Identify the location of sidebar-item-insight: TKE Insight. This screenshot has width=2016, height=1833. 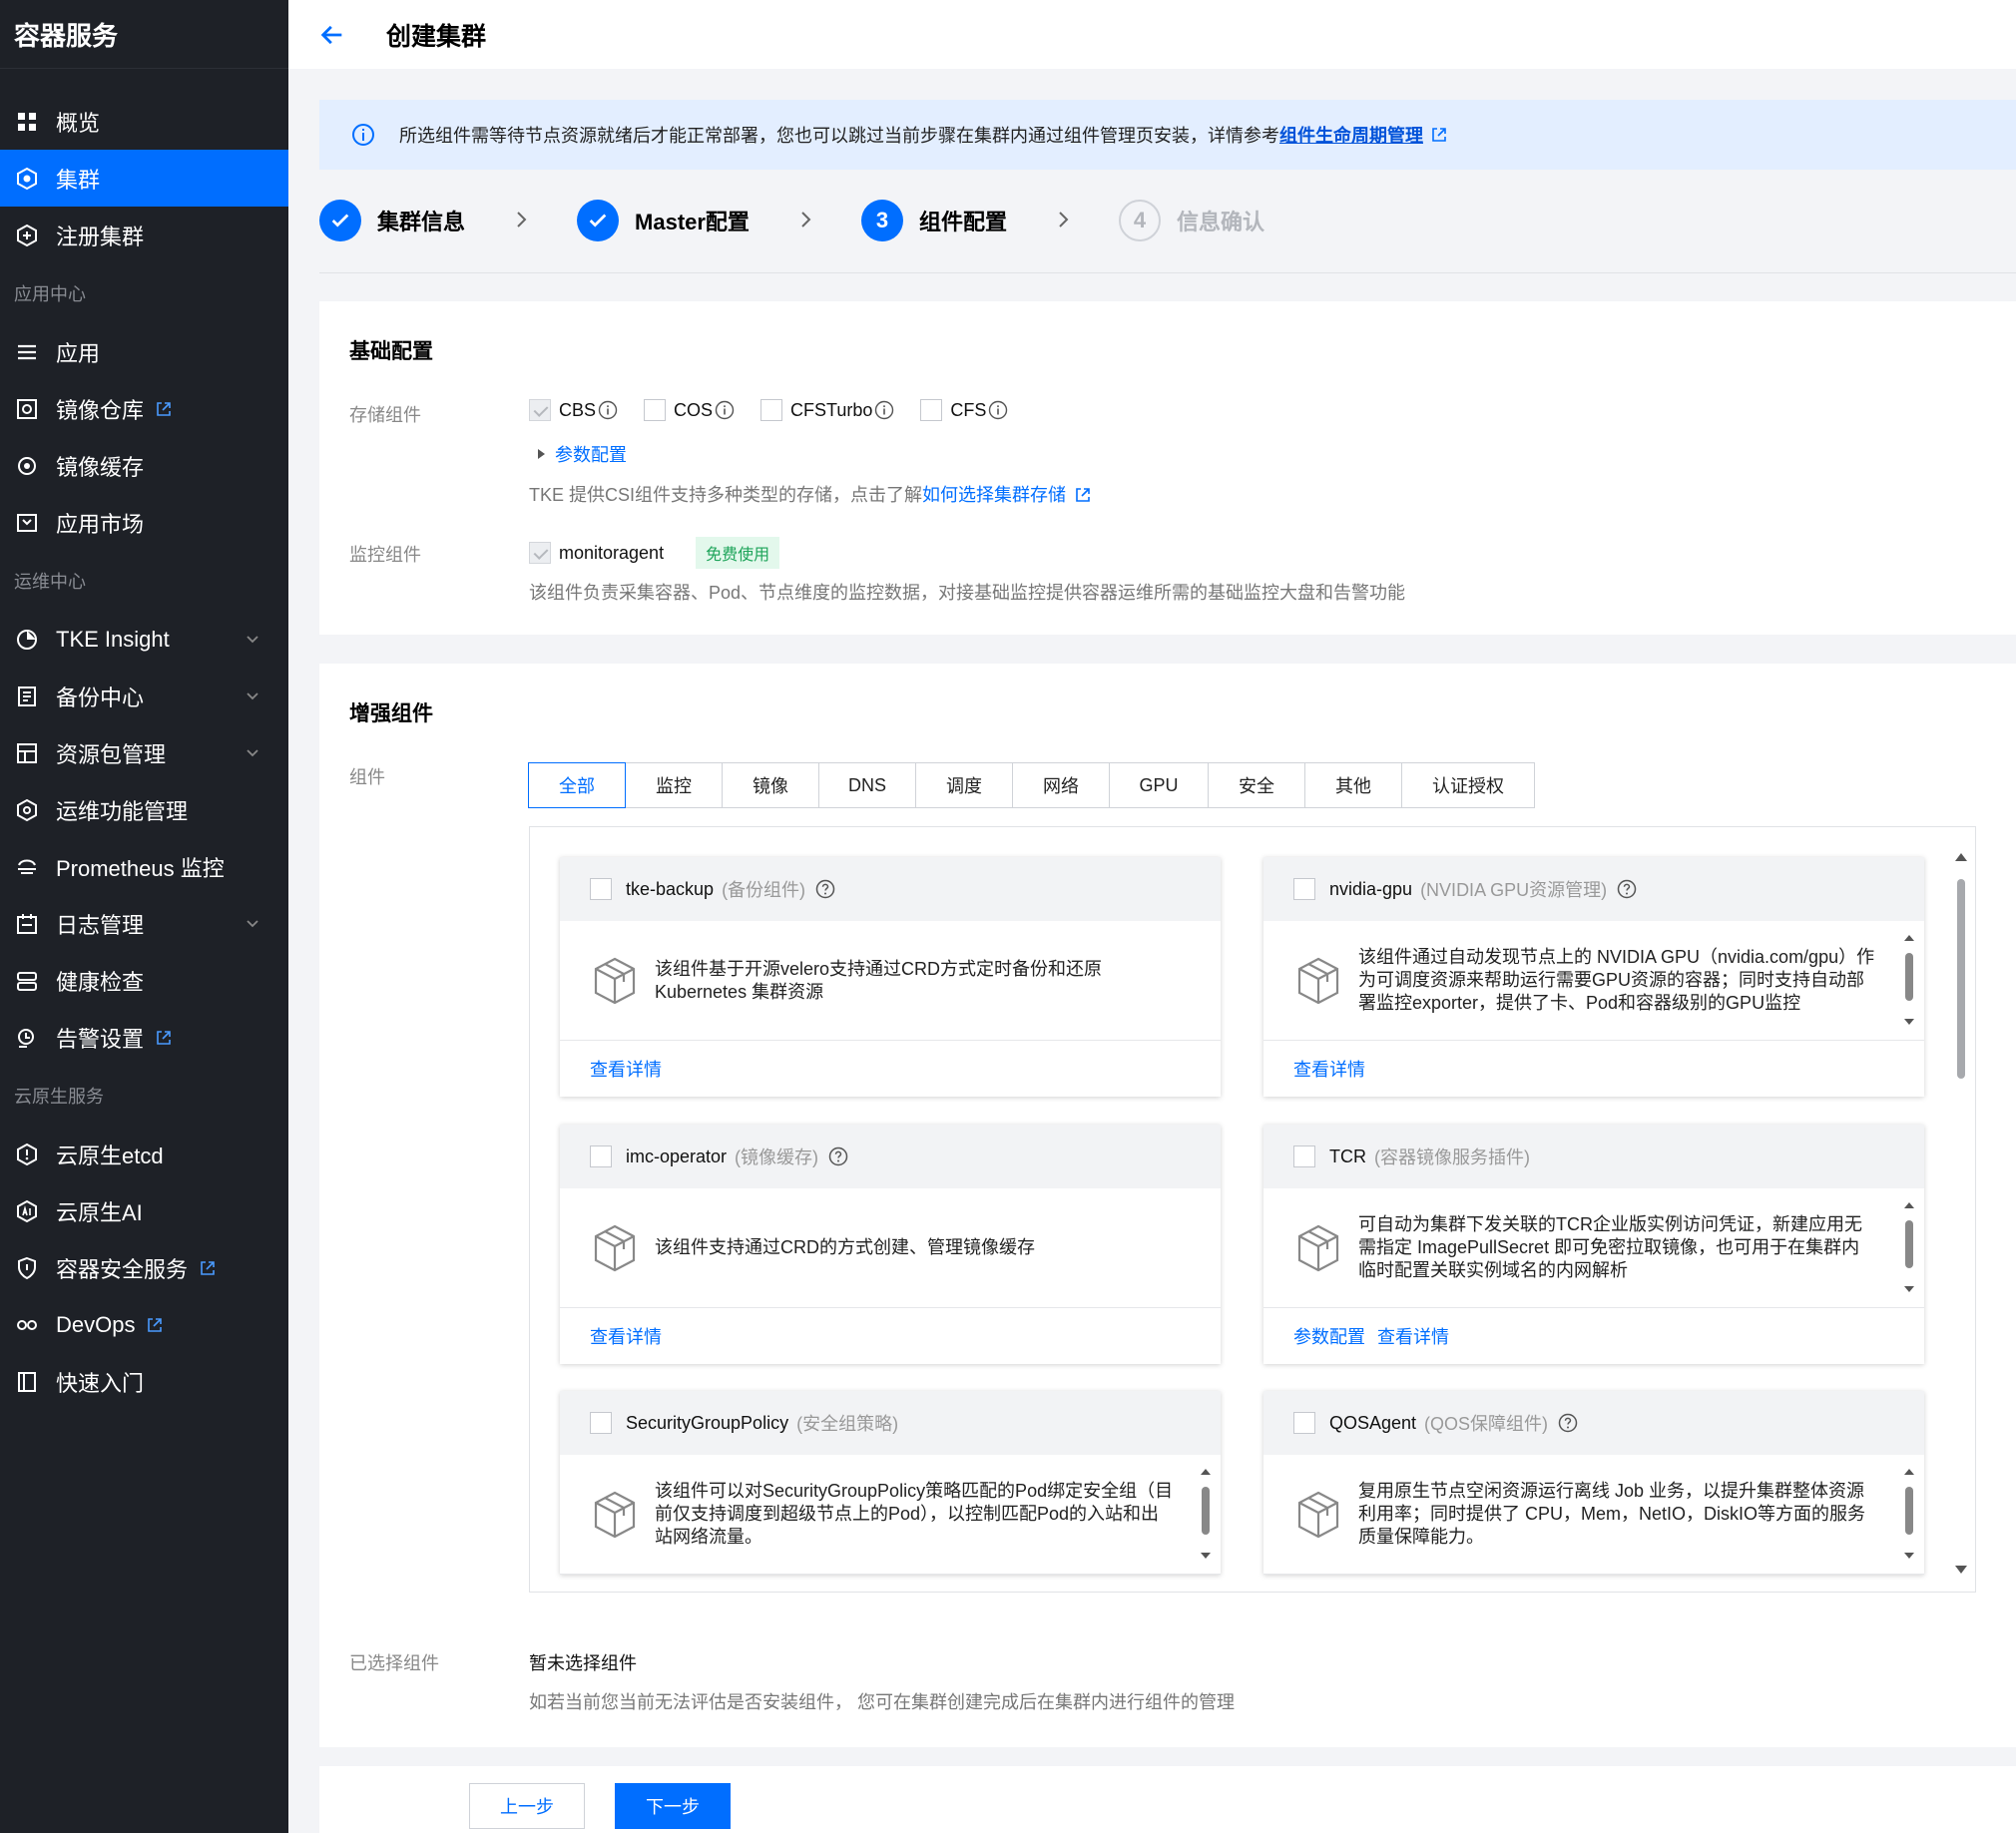
(144, 640).